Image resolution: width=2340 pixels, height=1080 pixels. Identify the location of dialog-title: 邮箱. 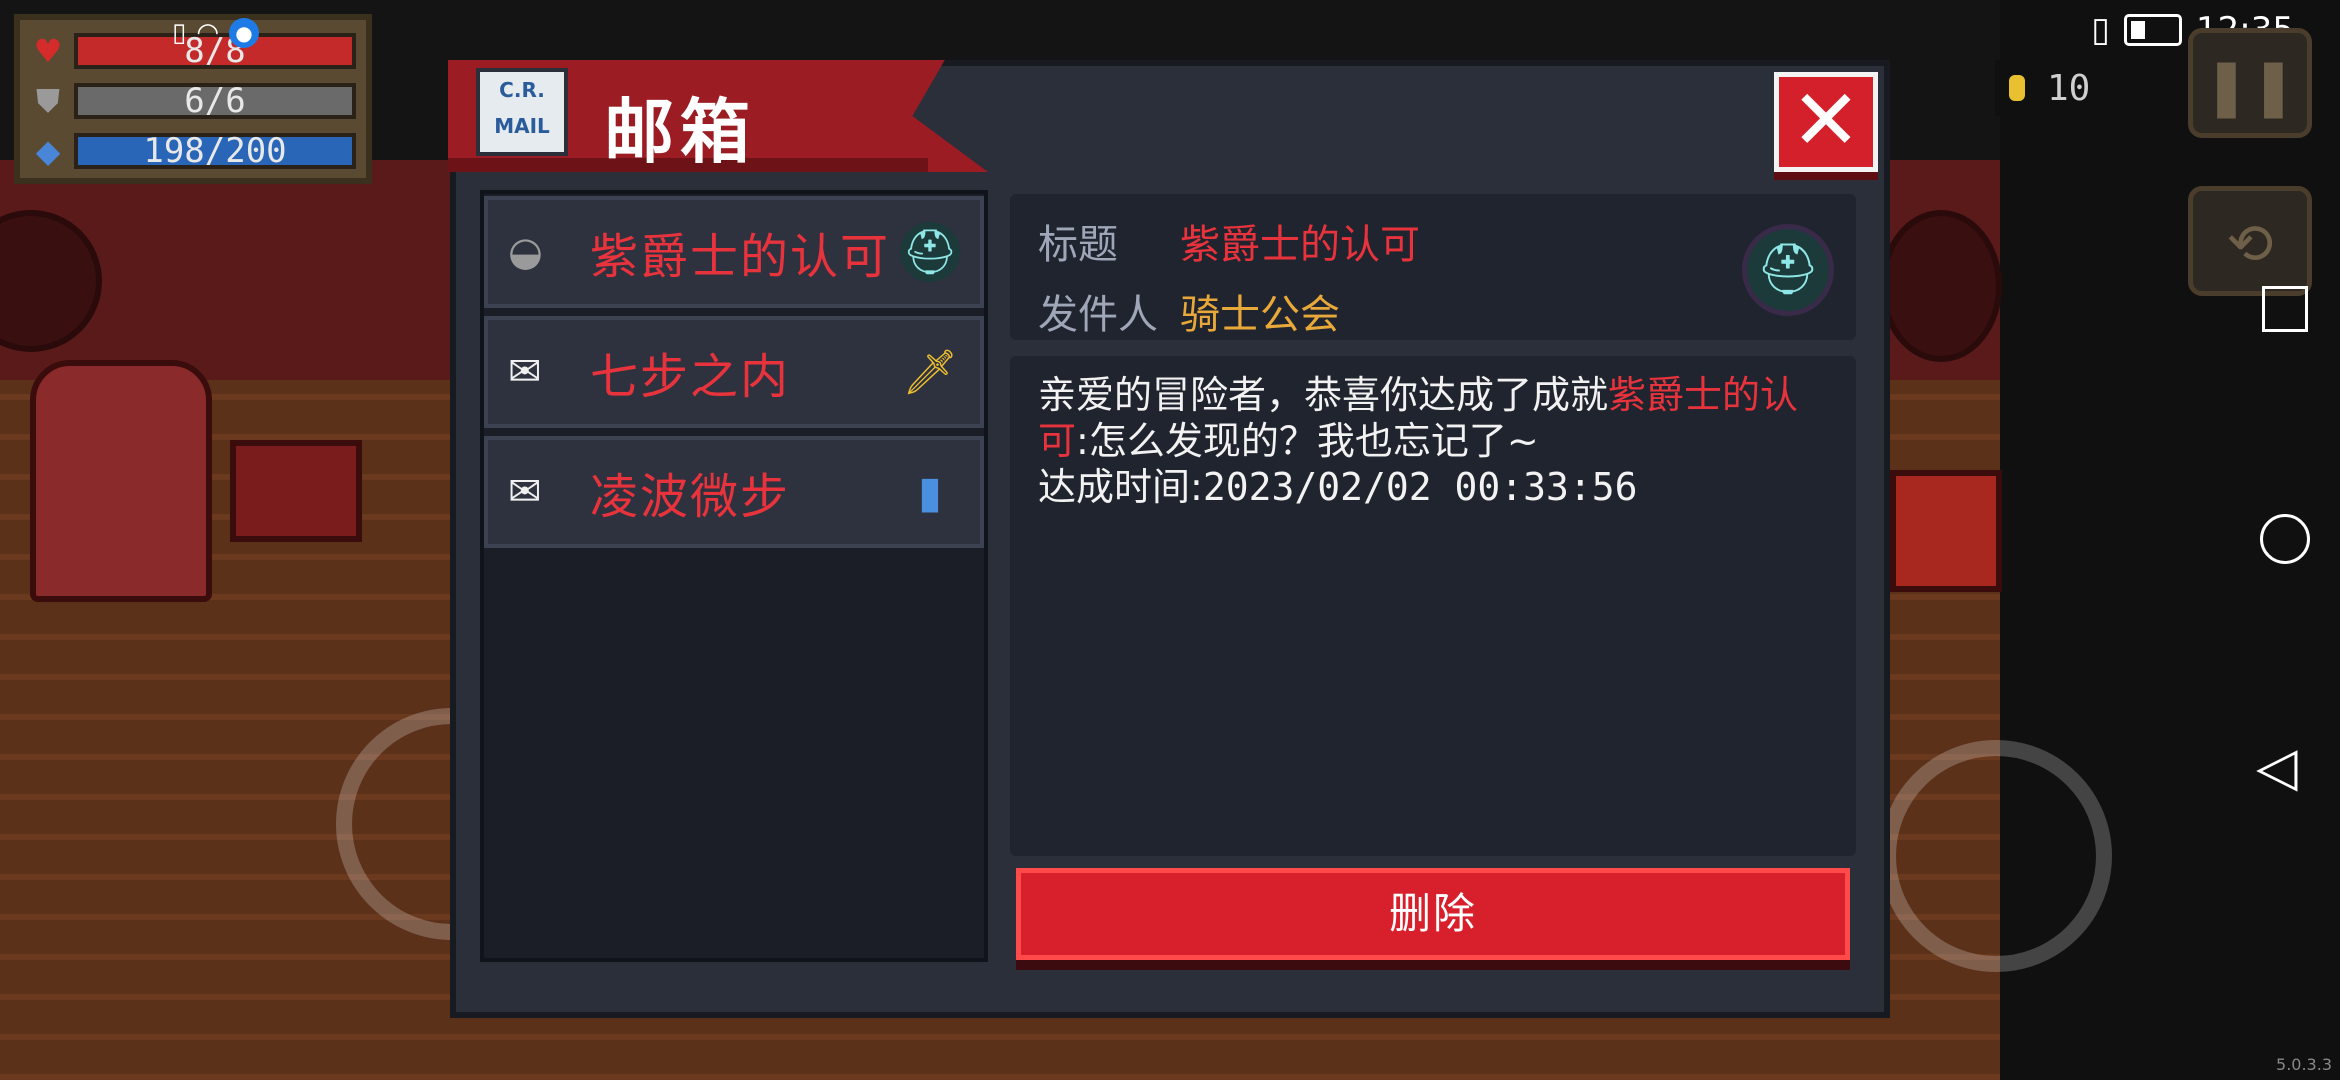
(680, 132).